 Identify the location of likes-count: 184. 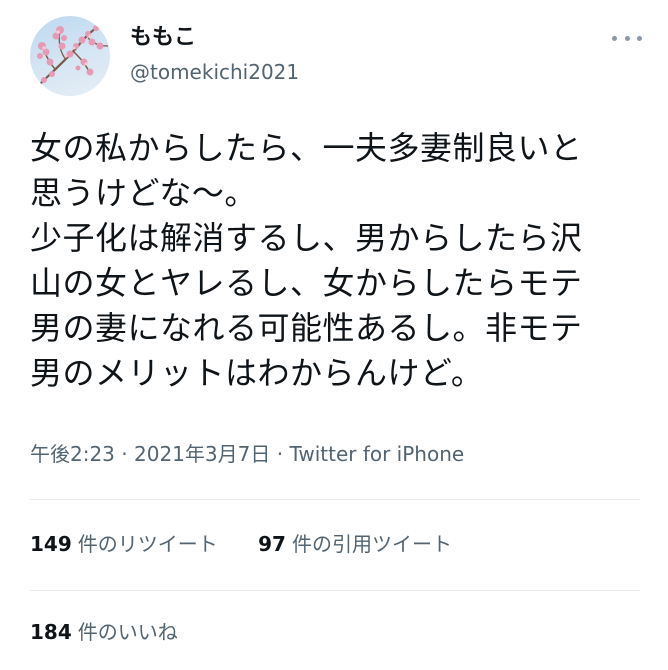
(51, 632).